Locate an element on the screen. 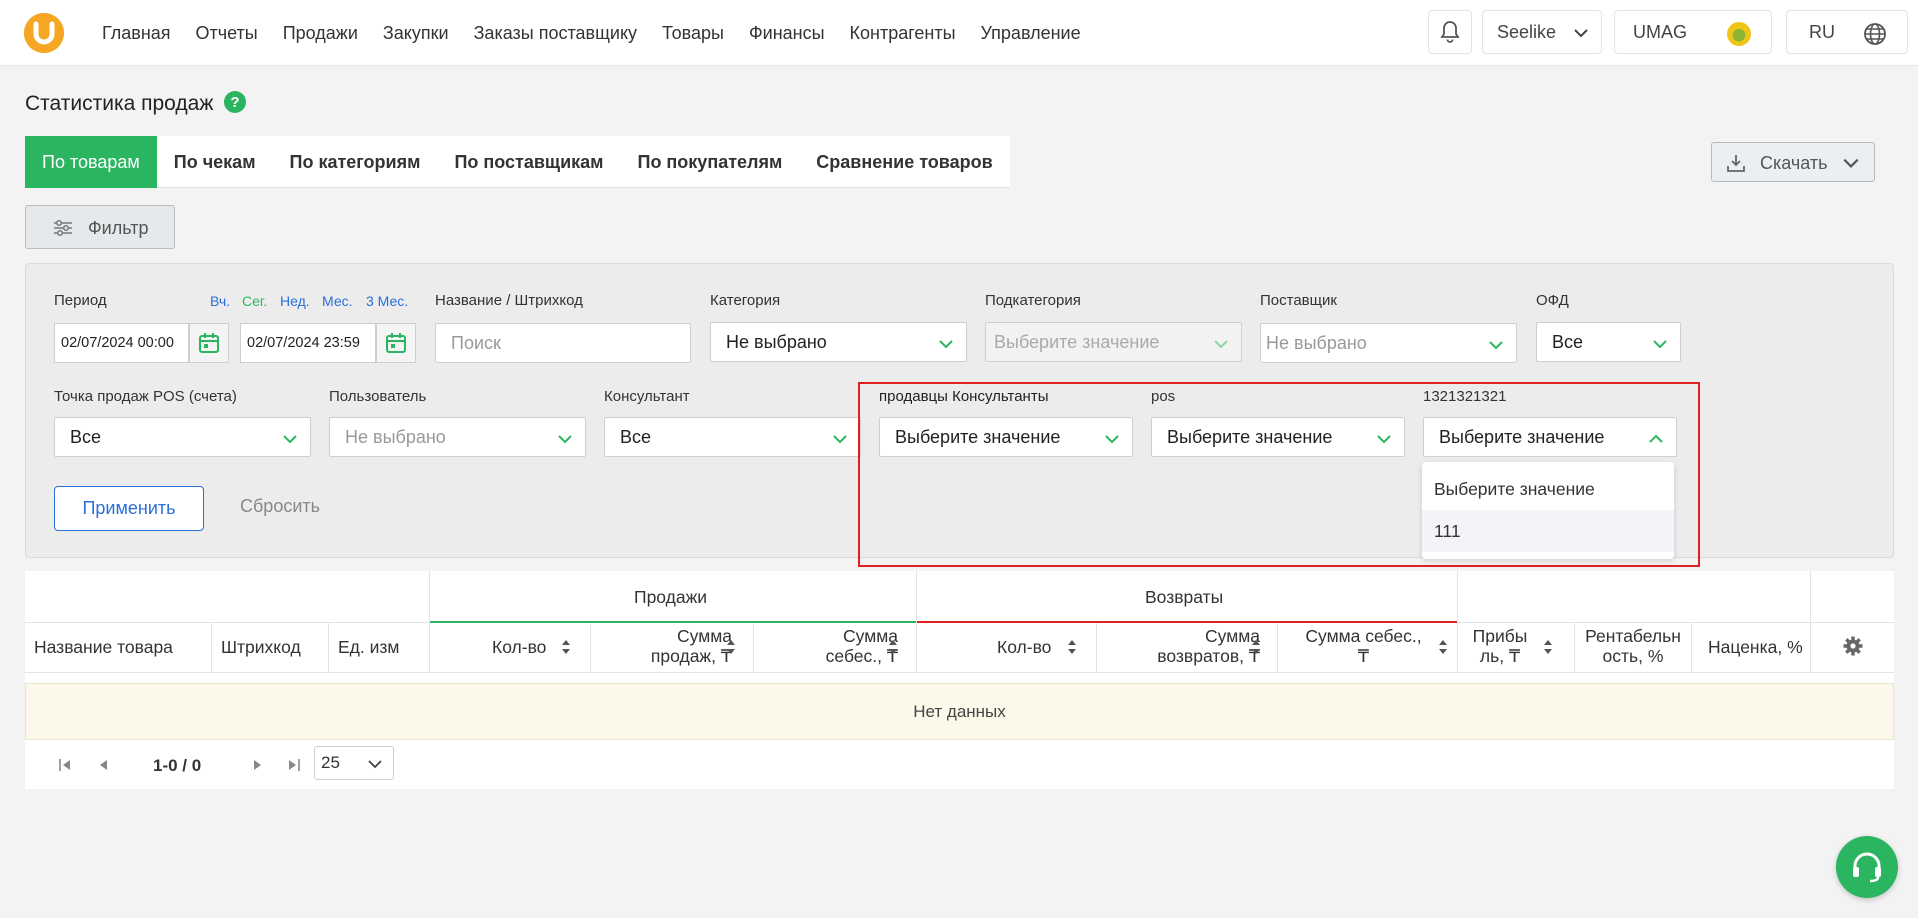 This screenshot has width=1918, height=918. col-return-cost-line2: ₸ is located at coordinates (1363, 656).